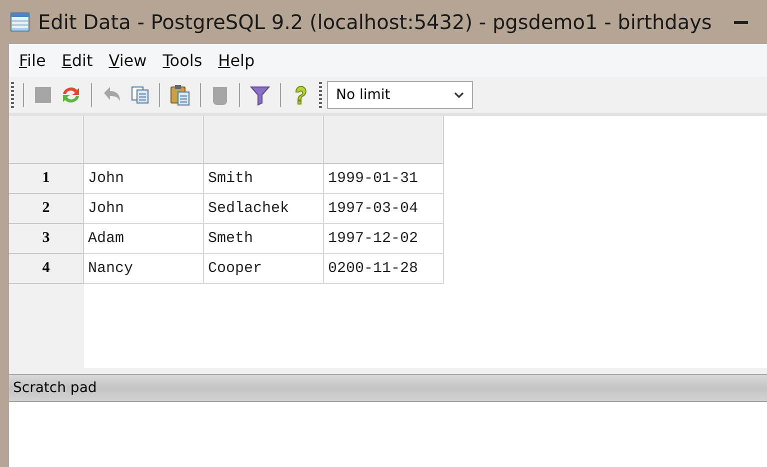  What do you see at coordinates (77, 60) in the screenshot?
I see `menu-item: Edit` at bounding box center [77, 60].